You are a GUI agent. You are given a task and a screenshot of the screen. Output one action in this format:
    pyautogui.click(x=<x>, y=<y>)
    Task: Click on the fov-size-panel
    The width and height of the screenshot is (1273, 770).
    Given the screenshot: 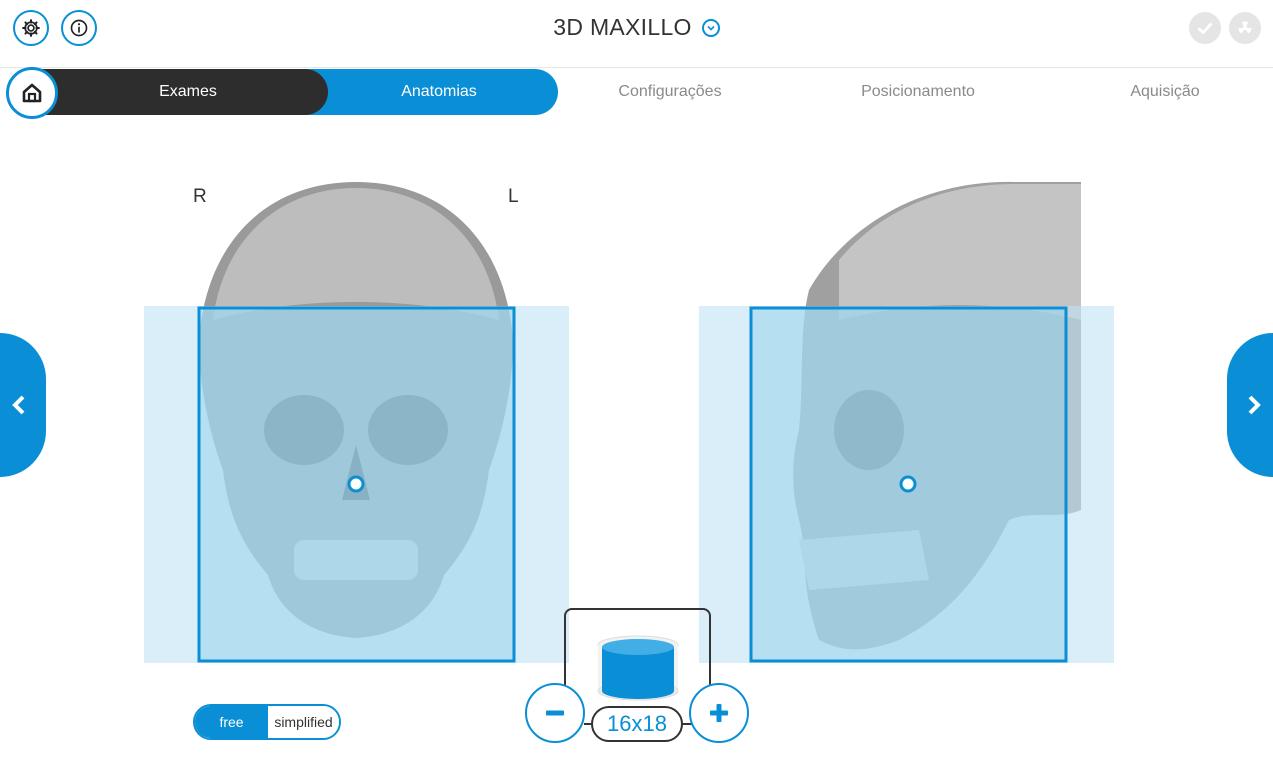 What is the action you would take?
    pyautogui.click(x=637, y=654)
    